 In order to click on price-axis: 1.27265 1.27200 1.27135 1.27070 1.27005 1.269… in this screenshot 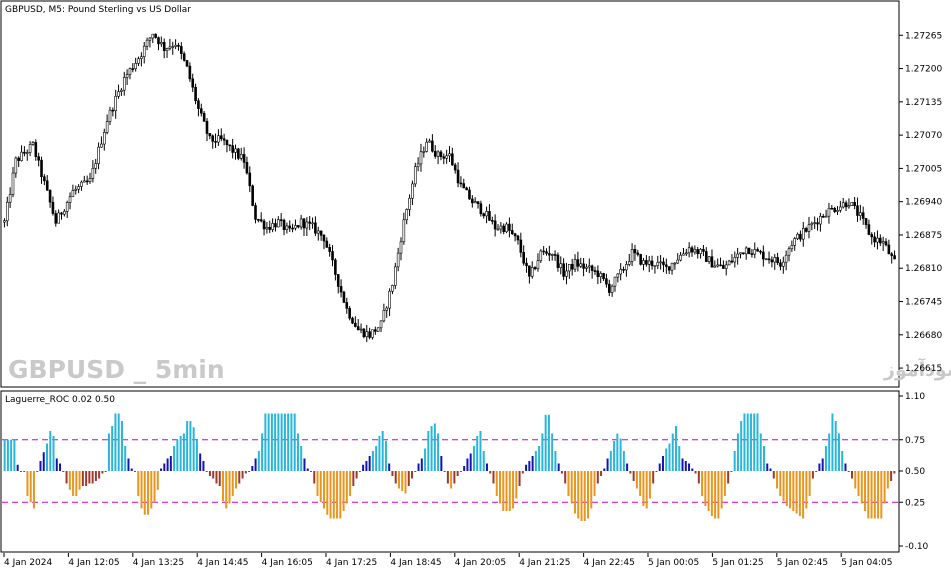, I will do `click(920, 202)`.